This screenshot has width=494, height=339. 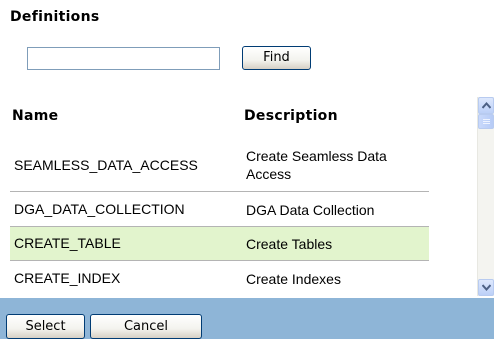 I want to click on row-description: DGA Data Collection, so click(x=310, y=210).